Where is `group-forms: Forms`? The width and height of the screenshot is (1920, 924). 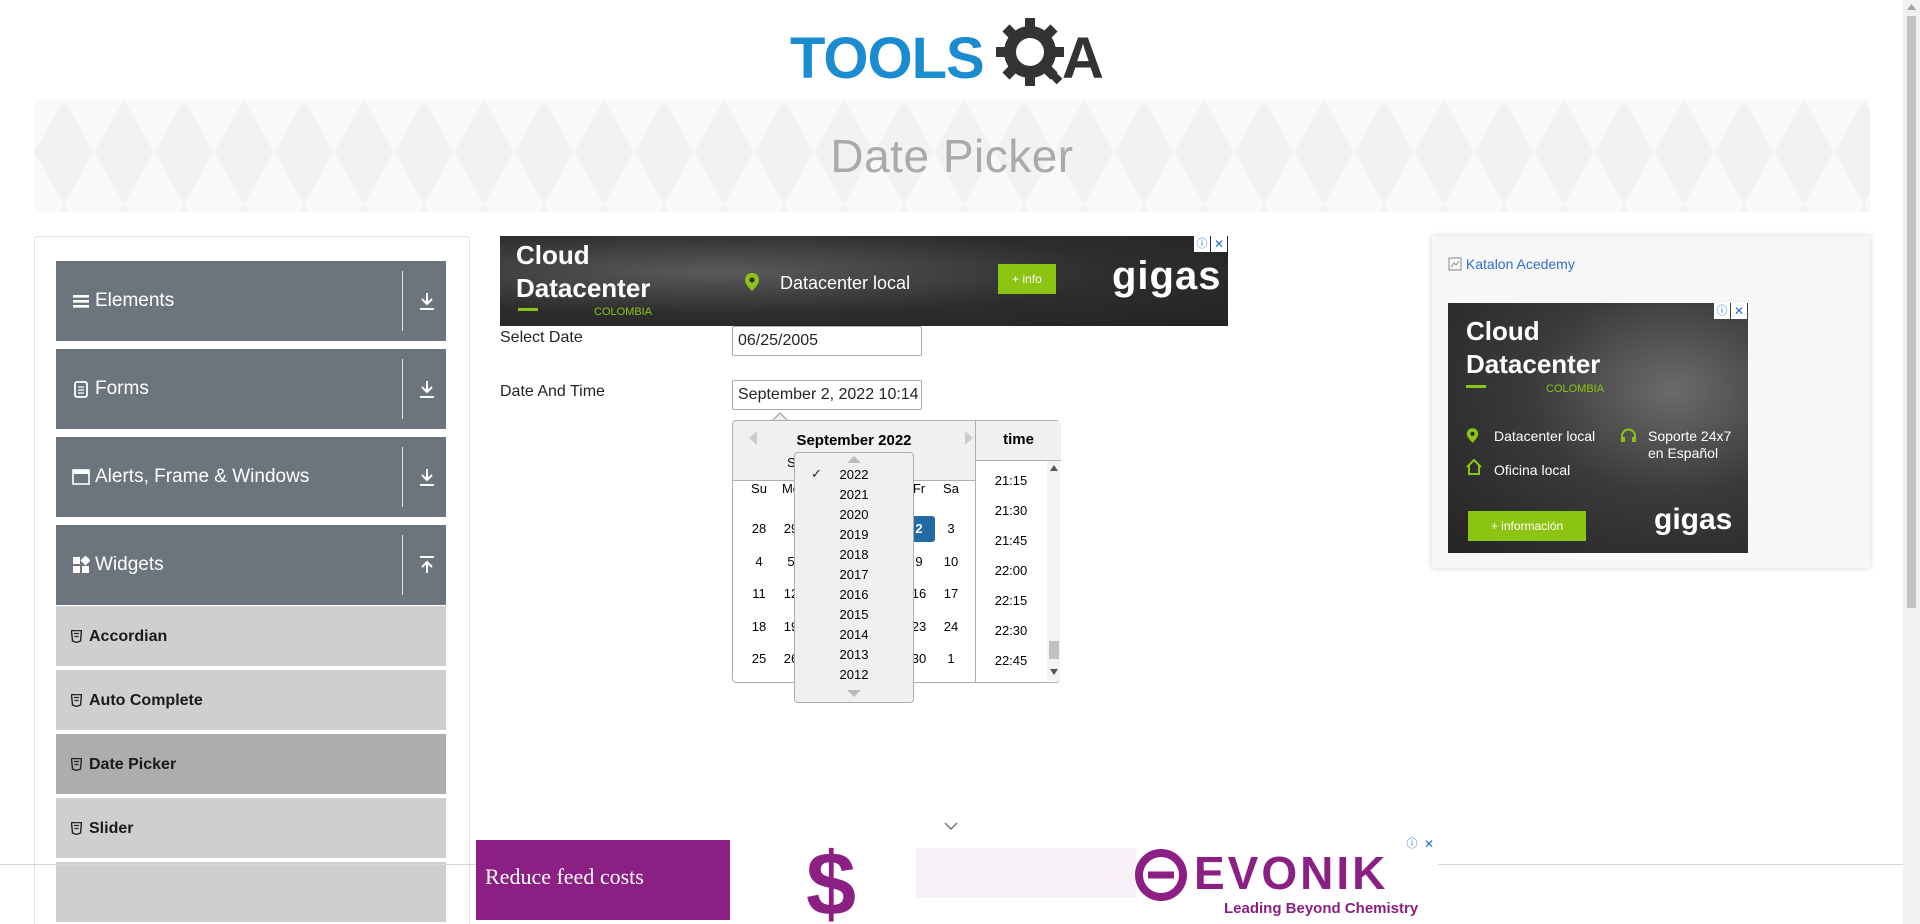
group-forms: Forms is located at coordinates (251, 389).